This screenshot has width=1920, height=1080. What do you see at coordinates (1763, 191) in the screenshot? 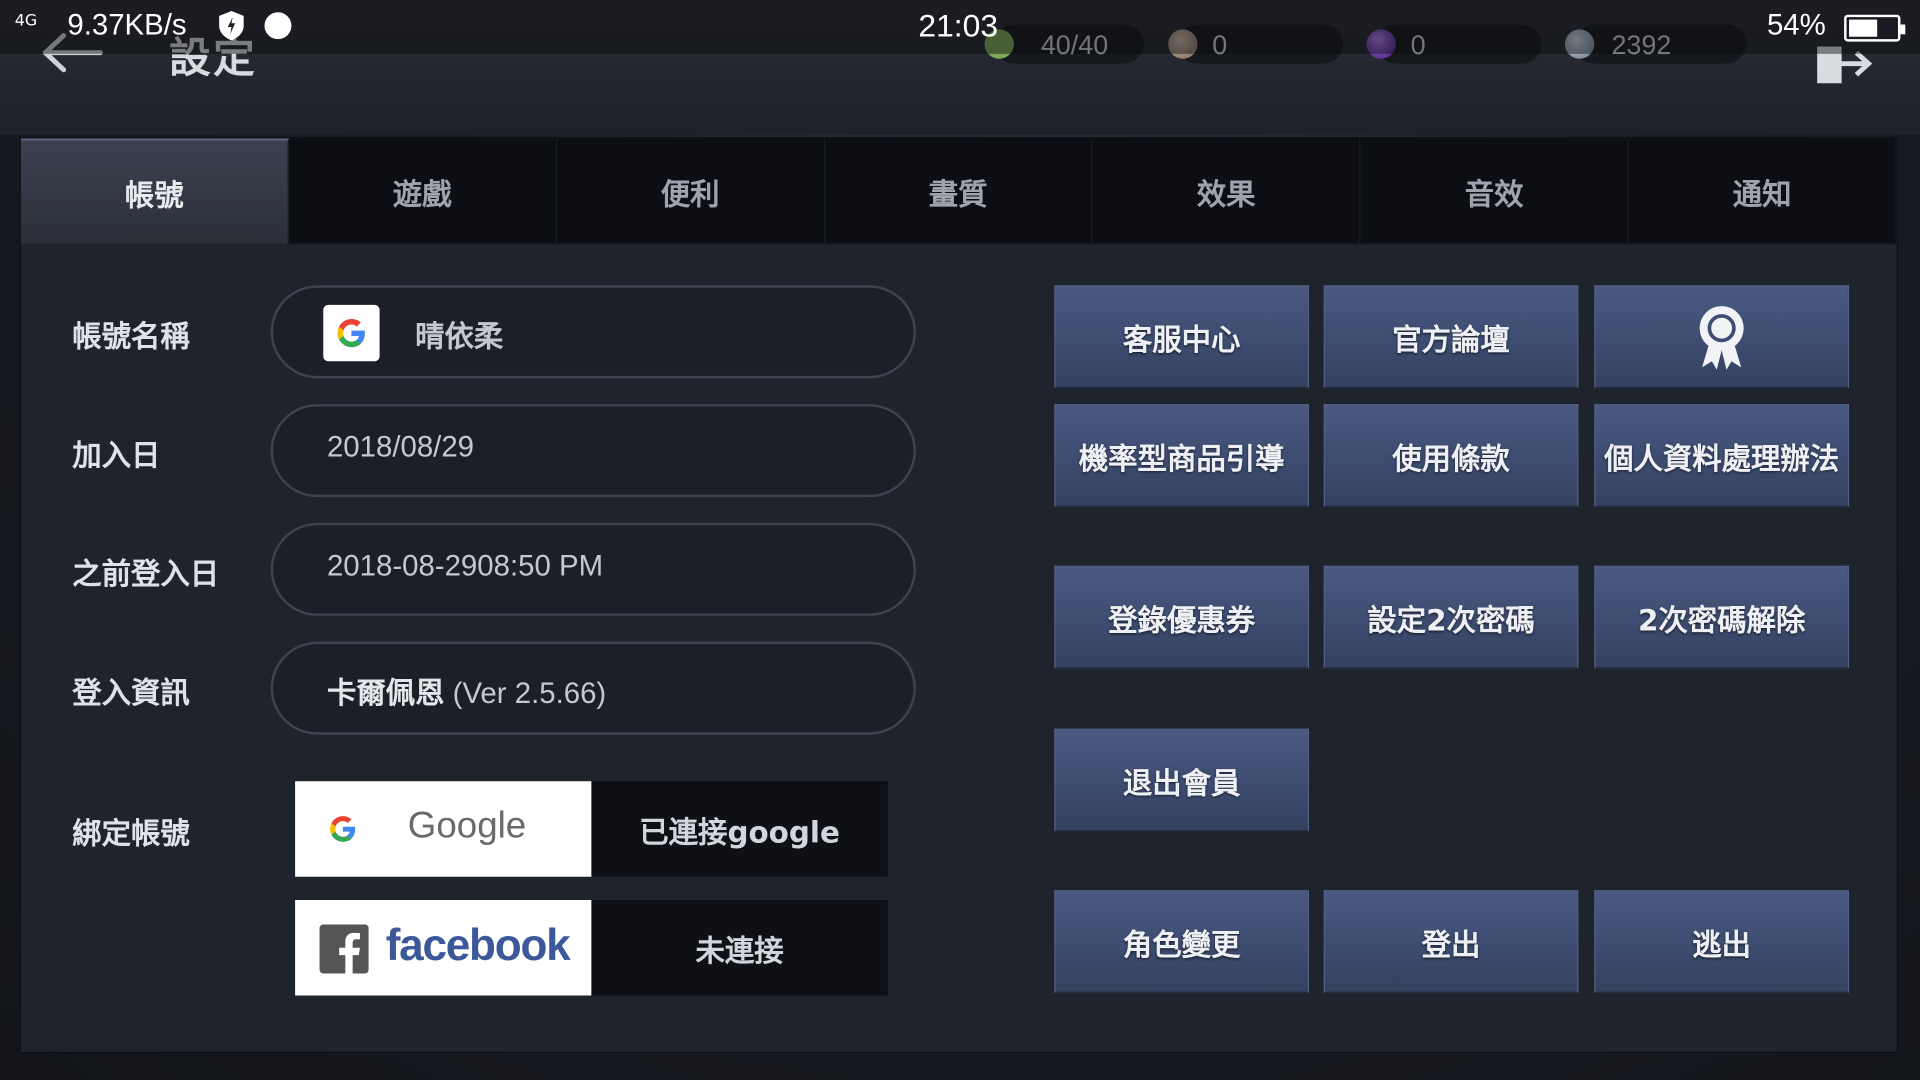
I see `tab-notifications: 通知` at bounding box center [1763, 191].